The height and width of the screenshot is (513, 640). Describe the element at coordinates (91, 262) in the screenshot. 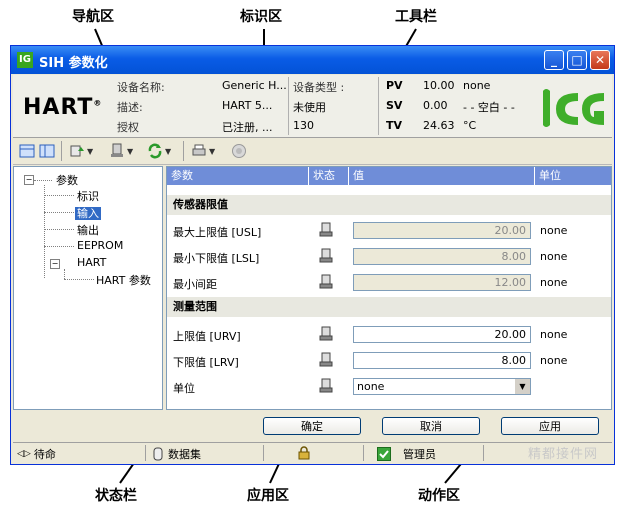

I see `tree-item-hart: HART` at that location.